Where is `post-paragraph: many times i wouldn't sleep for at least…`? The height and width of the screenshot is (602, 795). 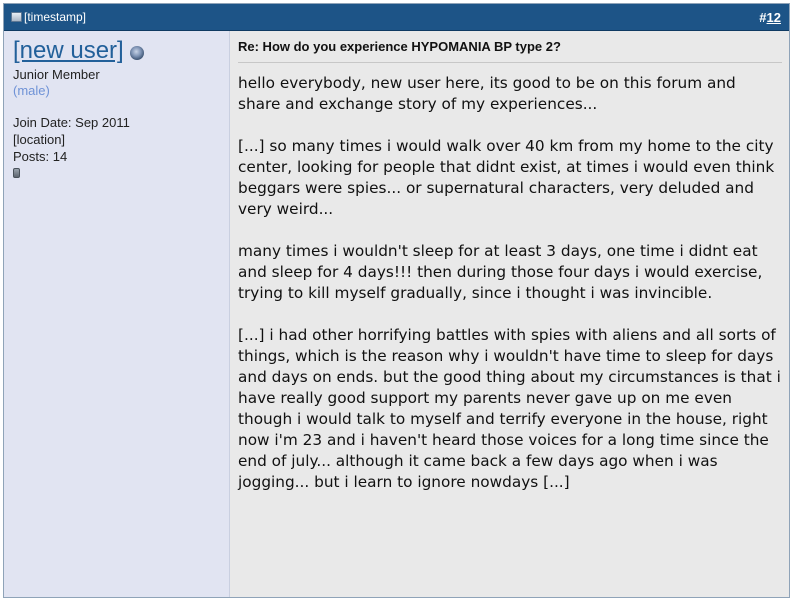
post-paragraph: many times i wouldn't sleep for at least… is located at coordinates (500, 272).